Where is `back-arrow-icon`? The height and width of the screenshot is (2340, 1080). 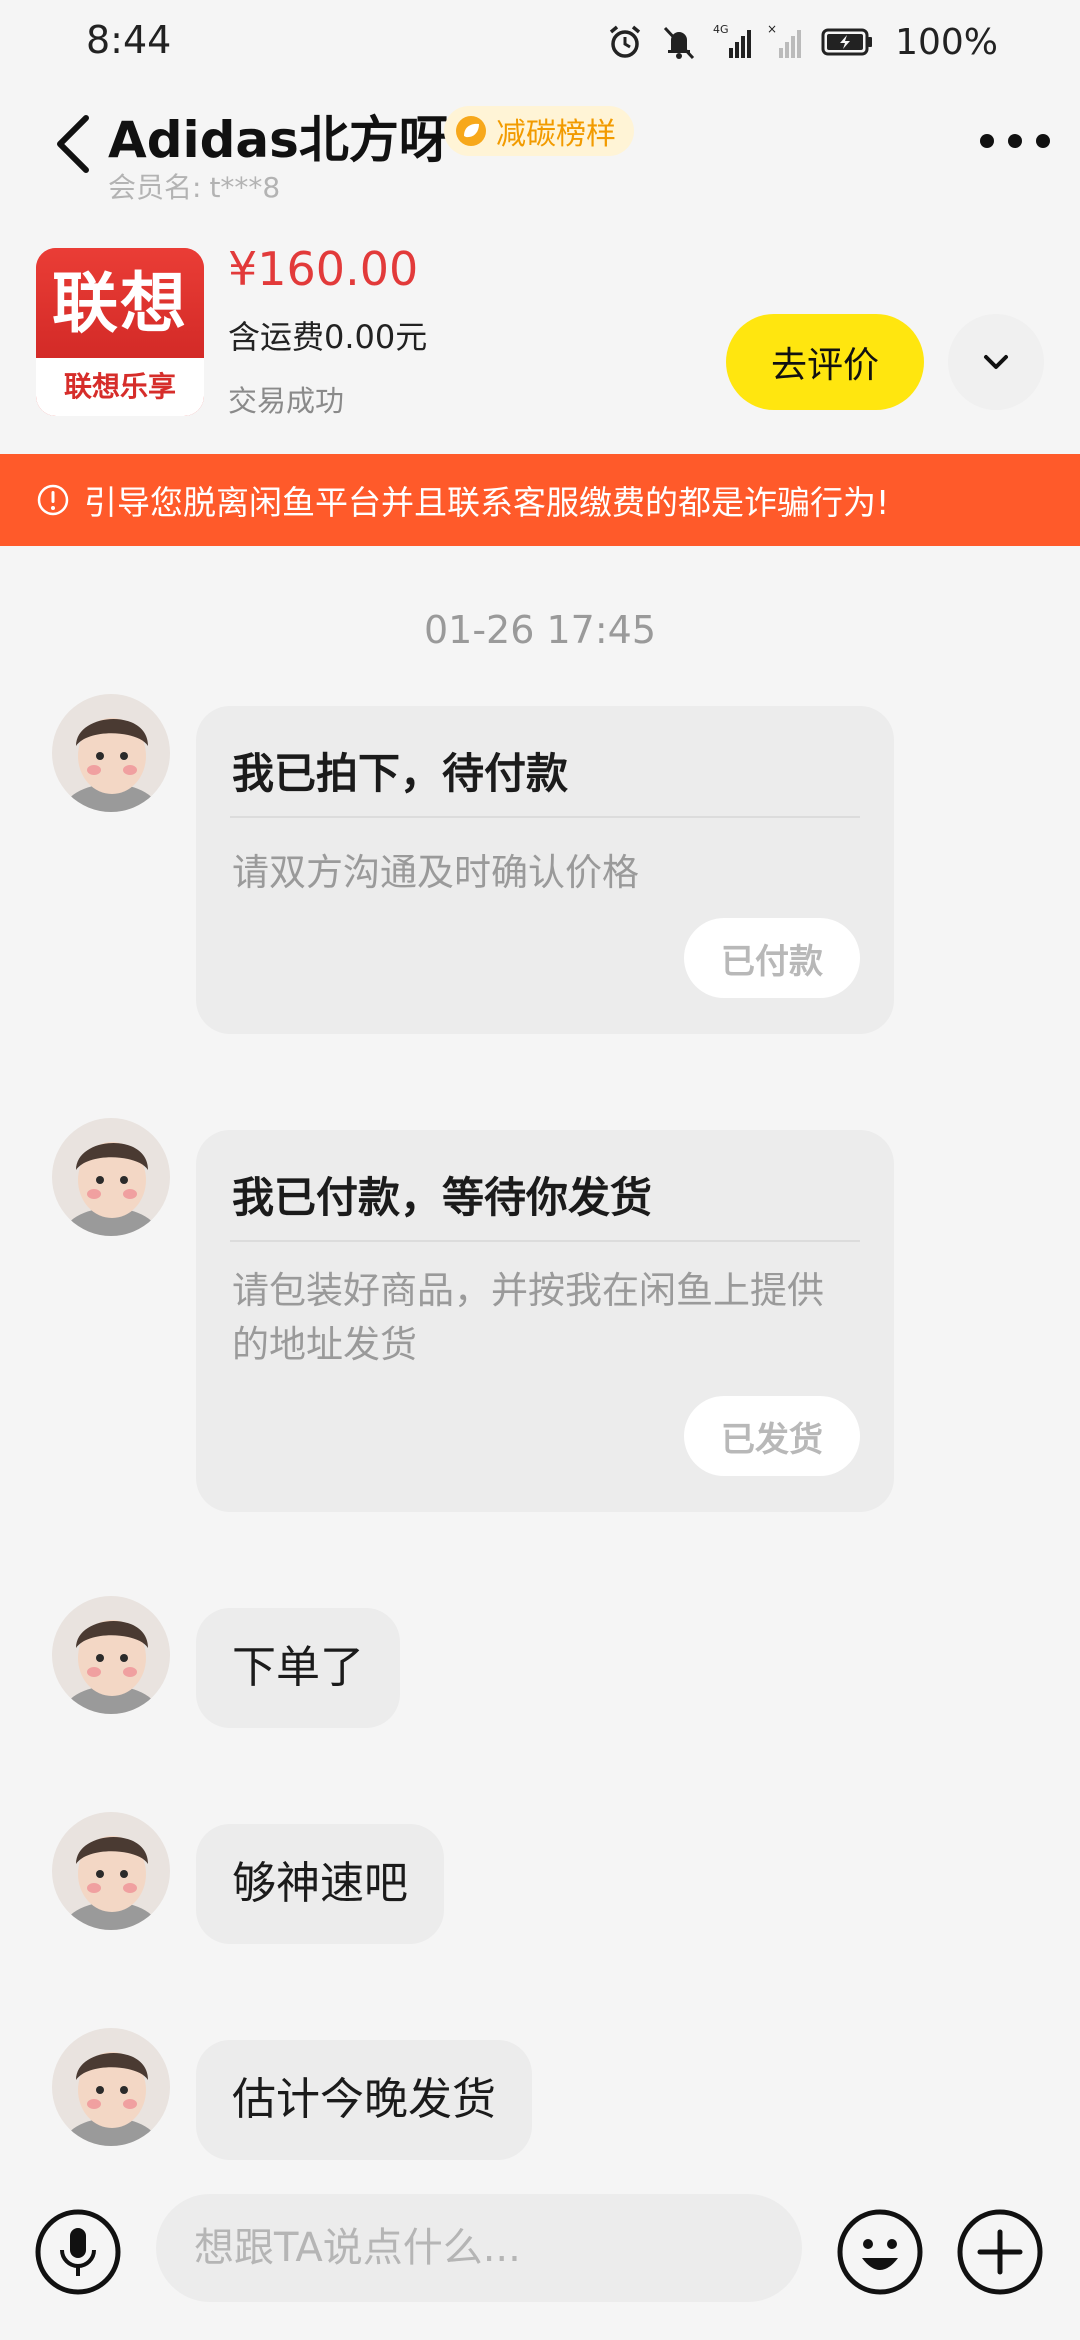
back-arrow-icon is located at coordinates (74, 143).